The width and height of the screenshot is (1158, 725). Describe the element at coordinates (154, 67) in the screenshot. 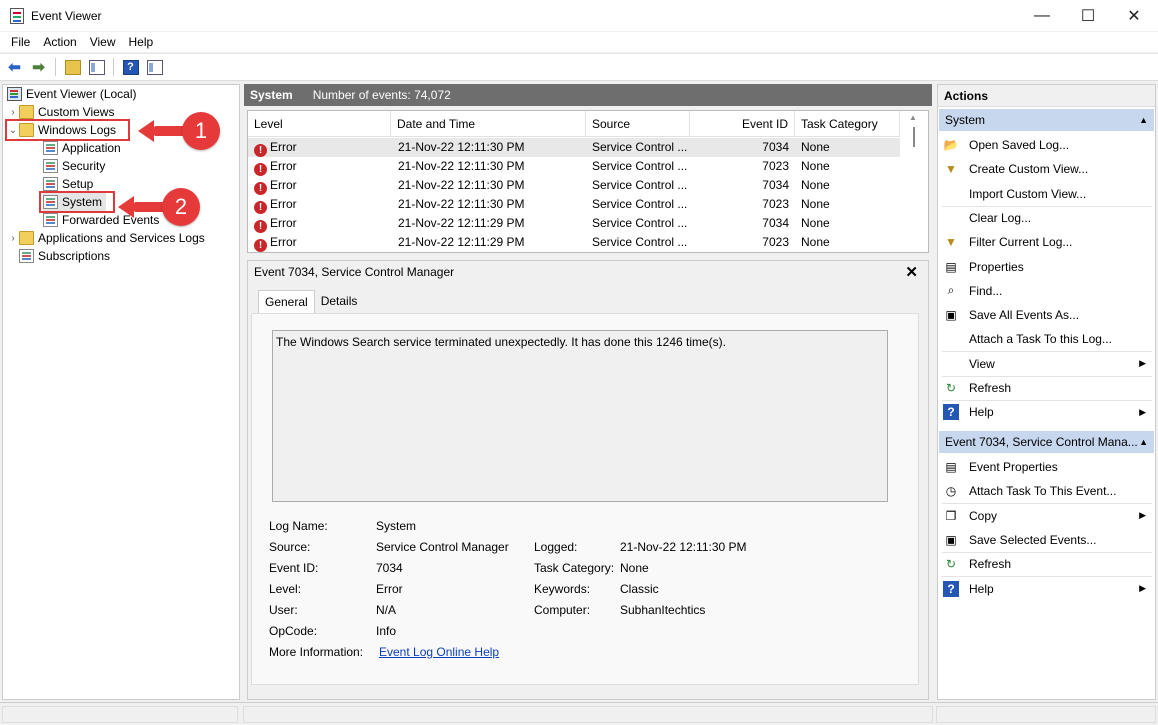

I see `show-hide-action-pane-icon` at that location.